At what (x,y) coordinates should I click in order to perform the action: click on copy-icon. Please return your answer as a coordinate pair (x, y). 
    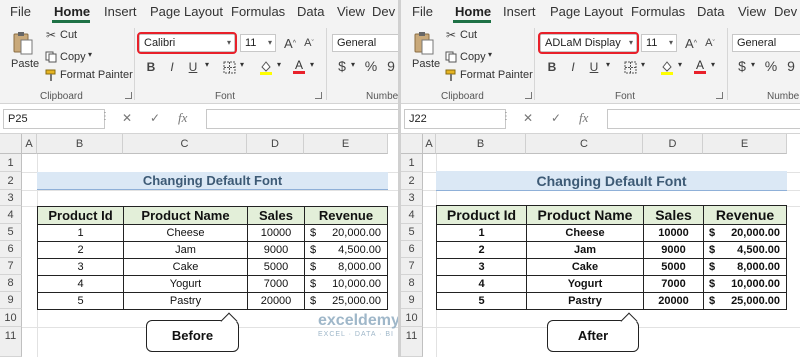
    Looking at the image, I should click on (451, 57).